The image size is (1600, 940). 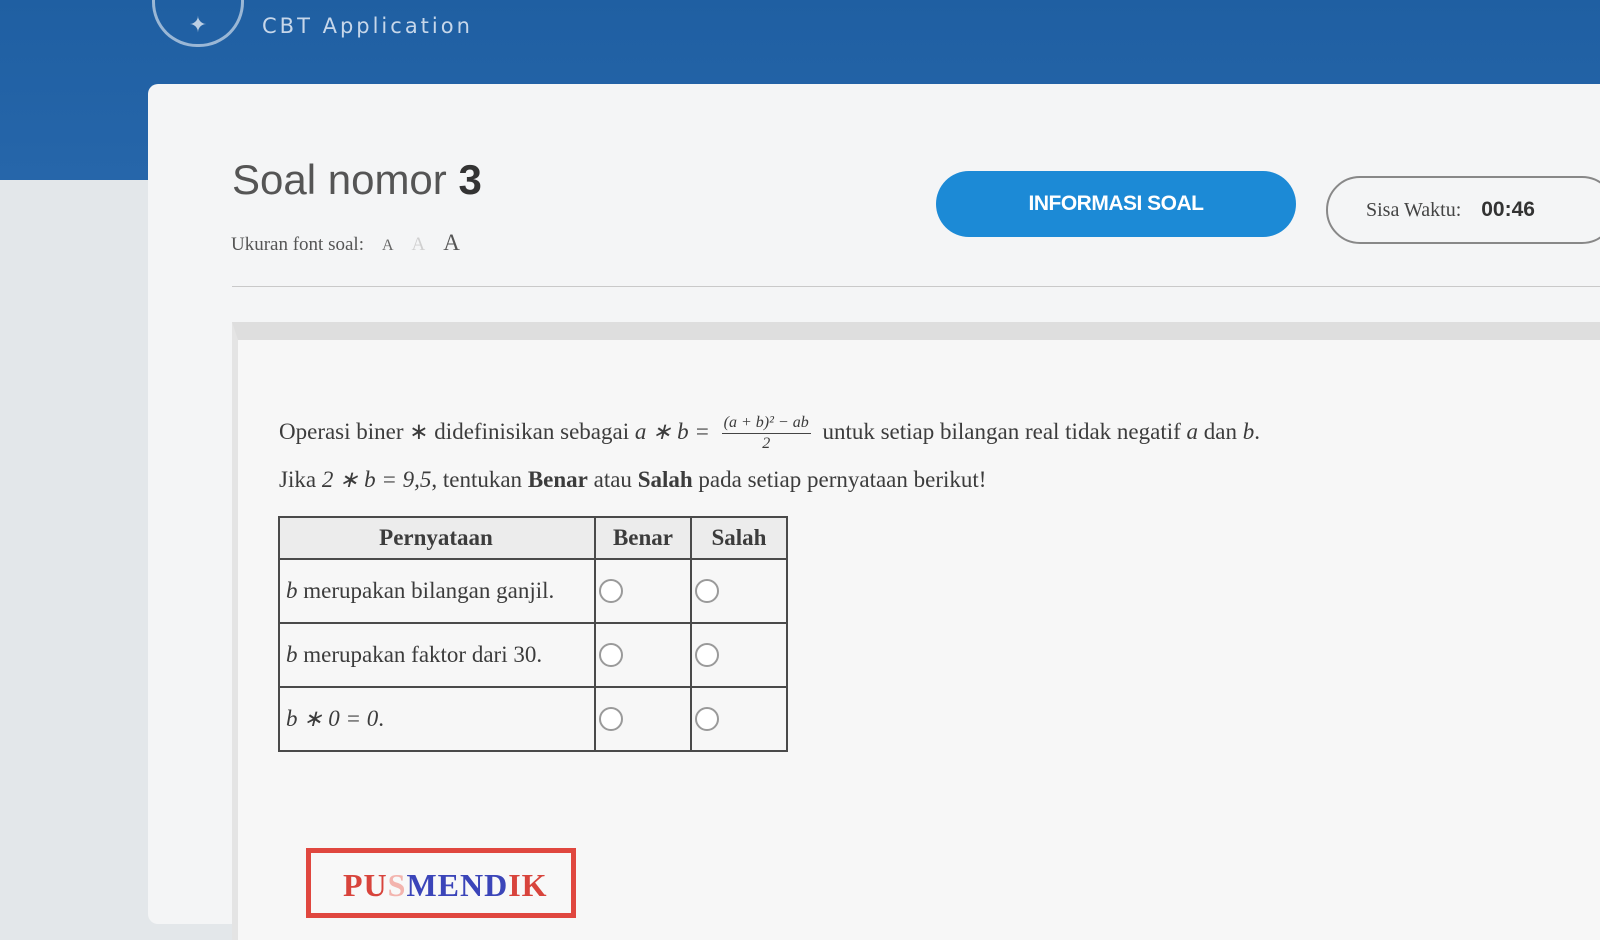 What do you see at coordinates (457, 885) in the screenshot?
I see `watermark-part: MEND` at bounding box center [457, 885].